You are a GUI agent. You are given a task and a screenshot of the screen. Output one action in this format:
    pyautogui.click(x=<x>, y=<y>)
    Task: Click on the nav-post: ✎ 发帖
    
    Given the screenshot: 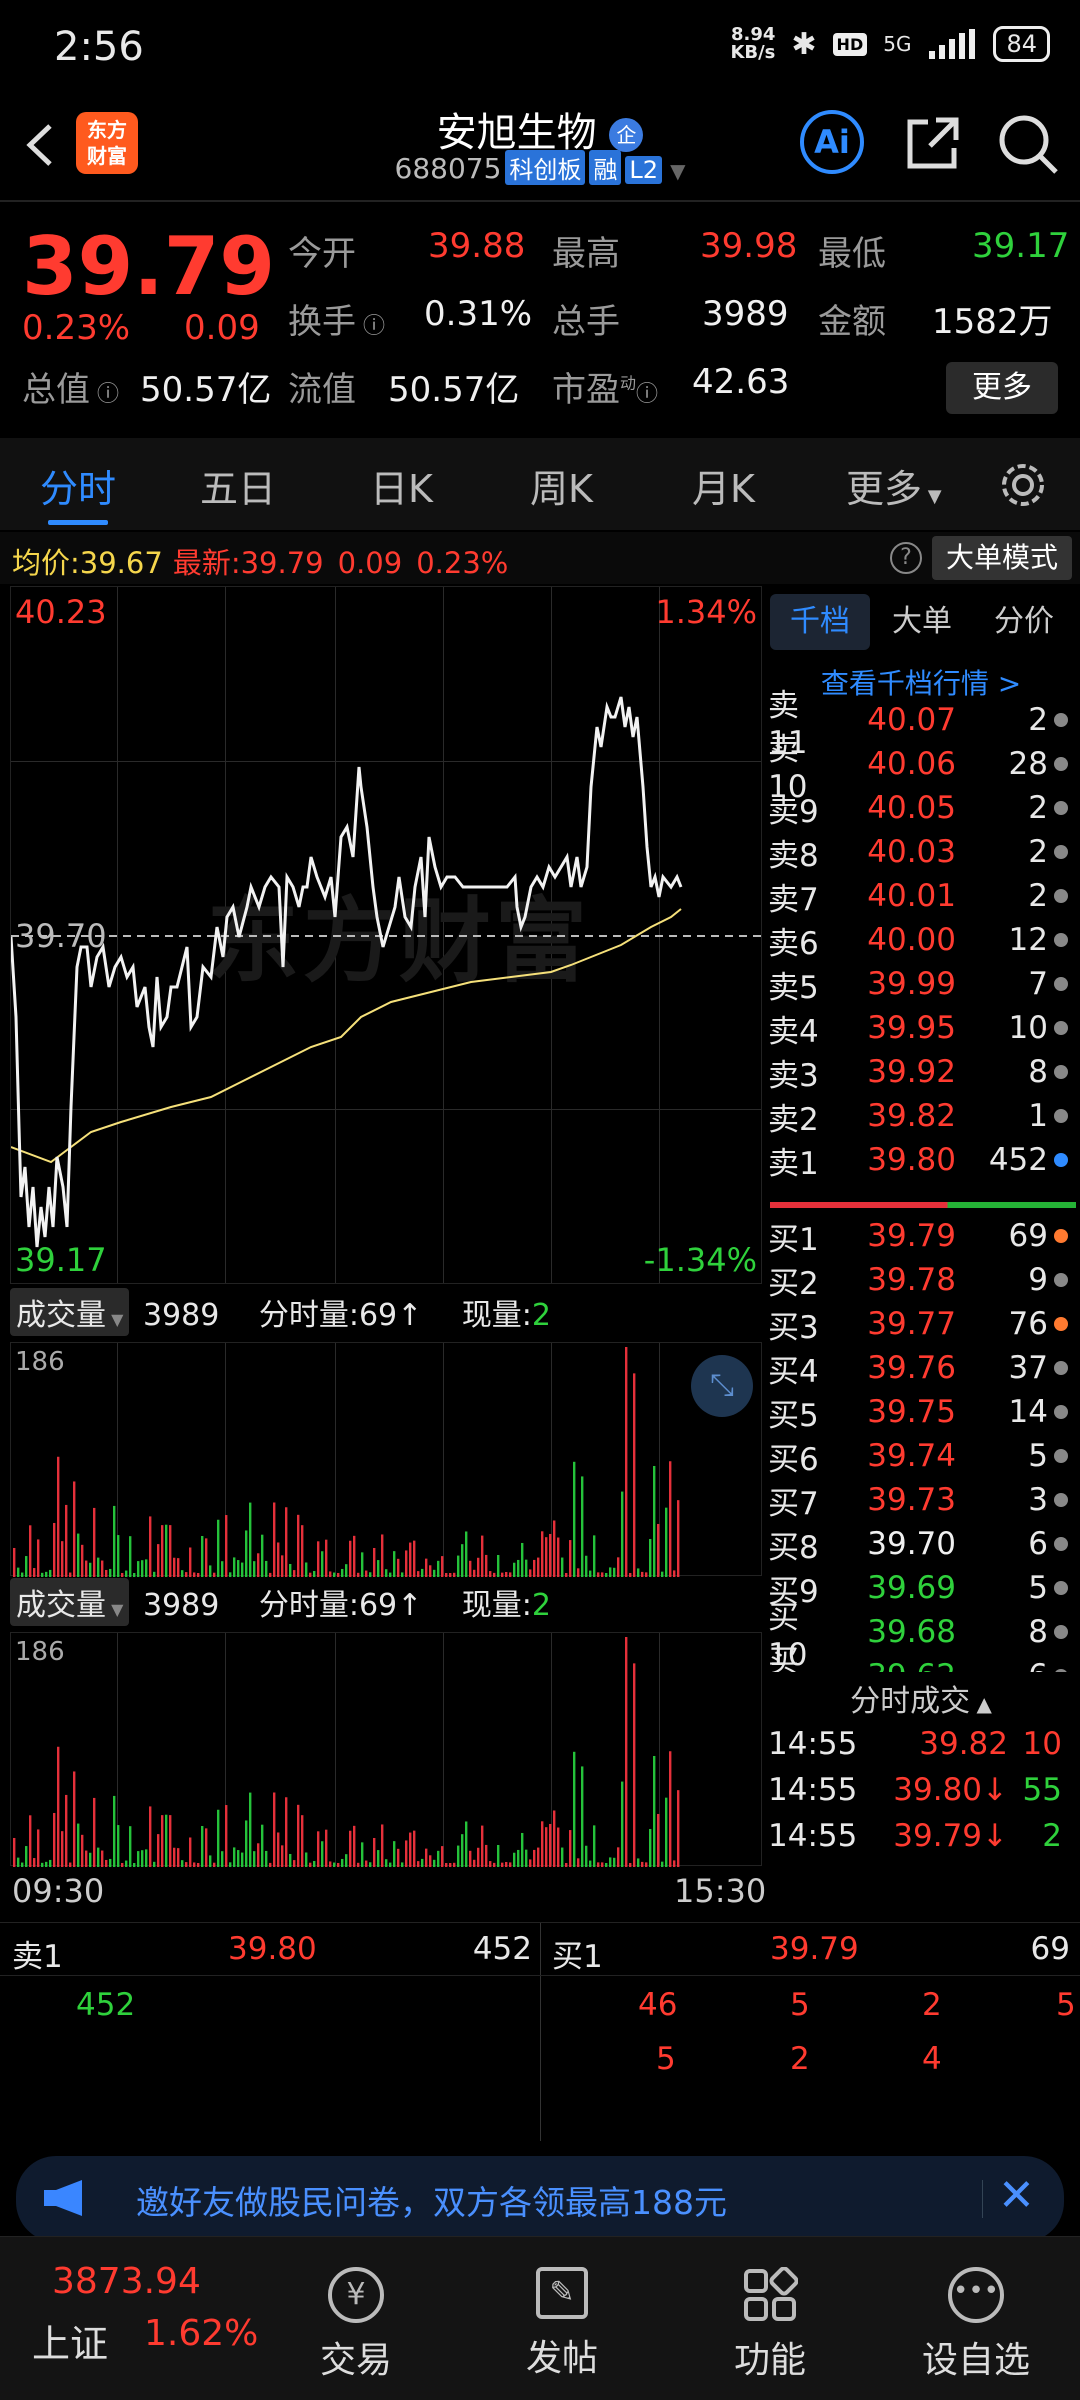 What is the action you would take?
    pyautogui.click(x=562, y=2324)
    